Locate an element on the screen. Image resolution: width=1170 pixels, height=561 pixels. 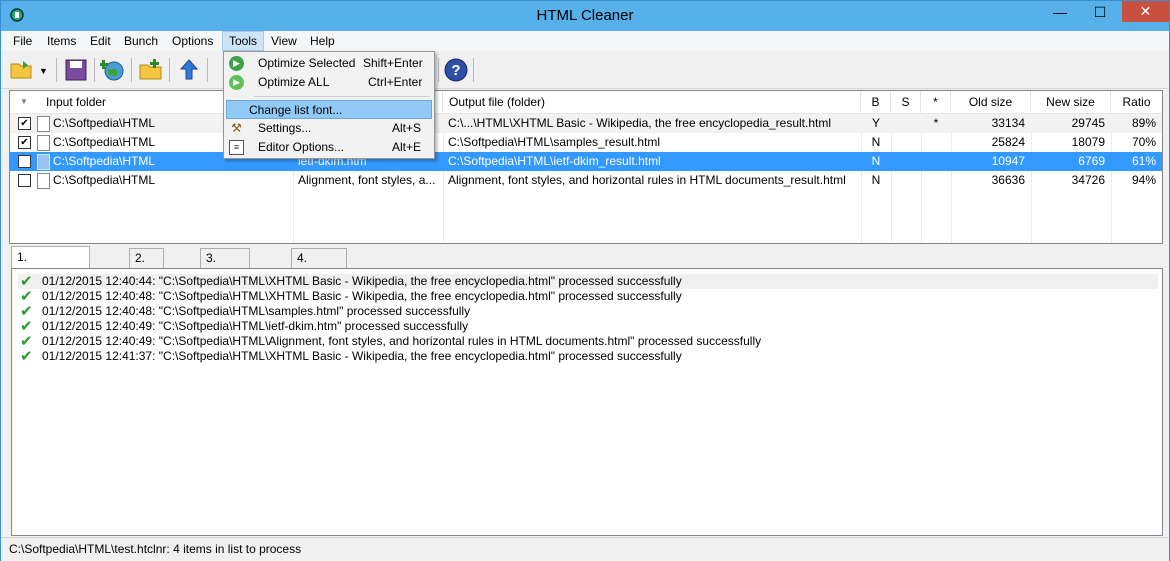
help-icon: ? is located at coordinates (456, 70).